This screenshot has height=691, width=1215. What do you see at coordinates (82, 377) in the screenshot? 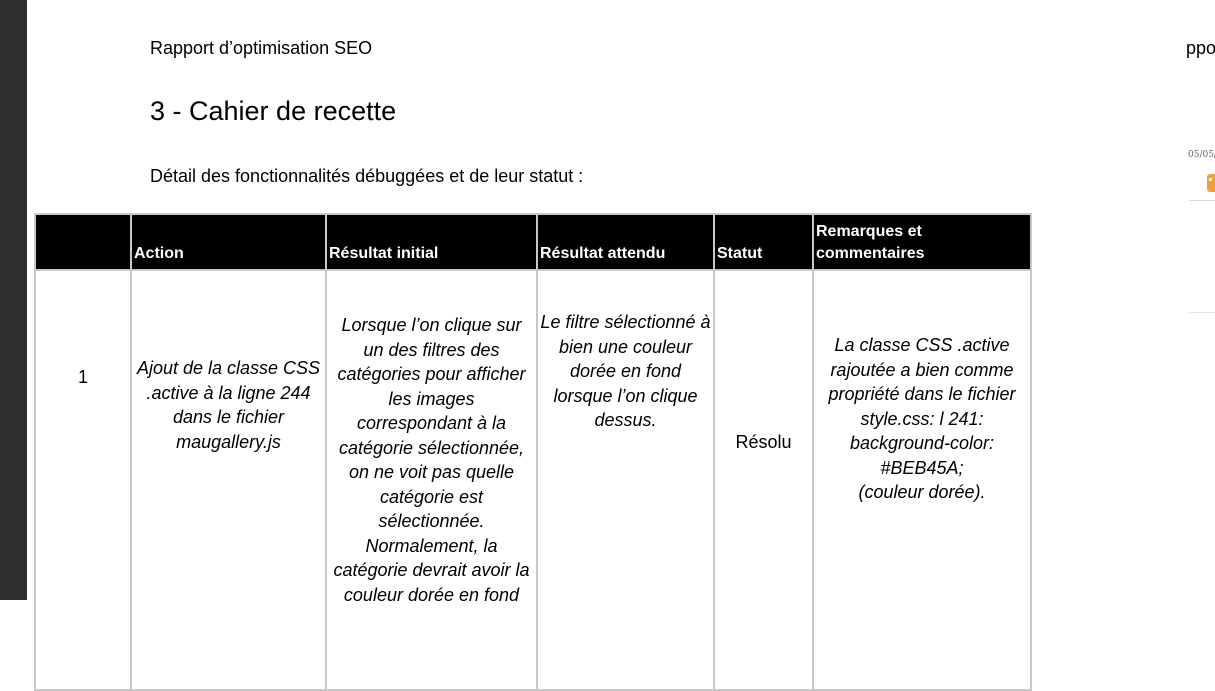
I see `row-number: 1` at bounding box center [82, 377].